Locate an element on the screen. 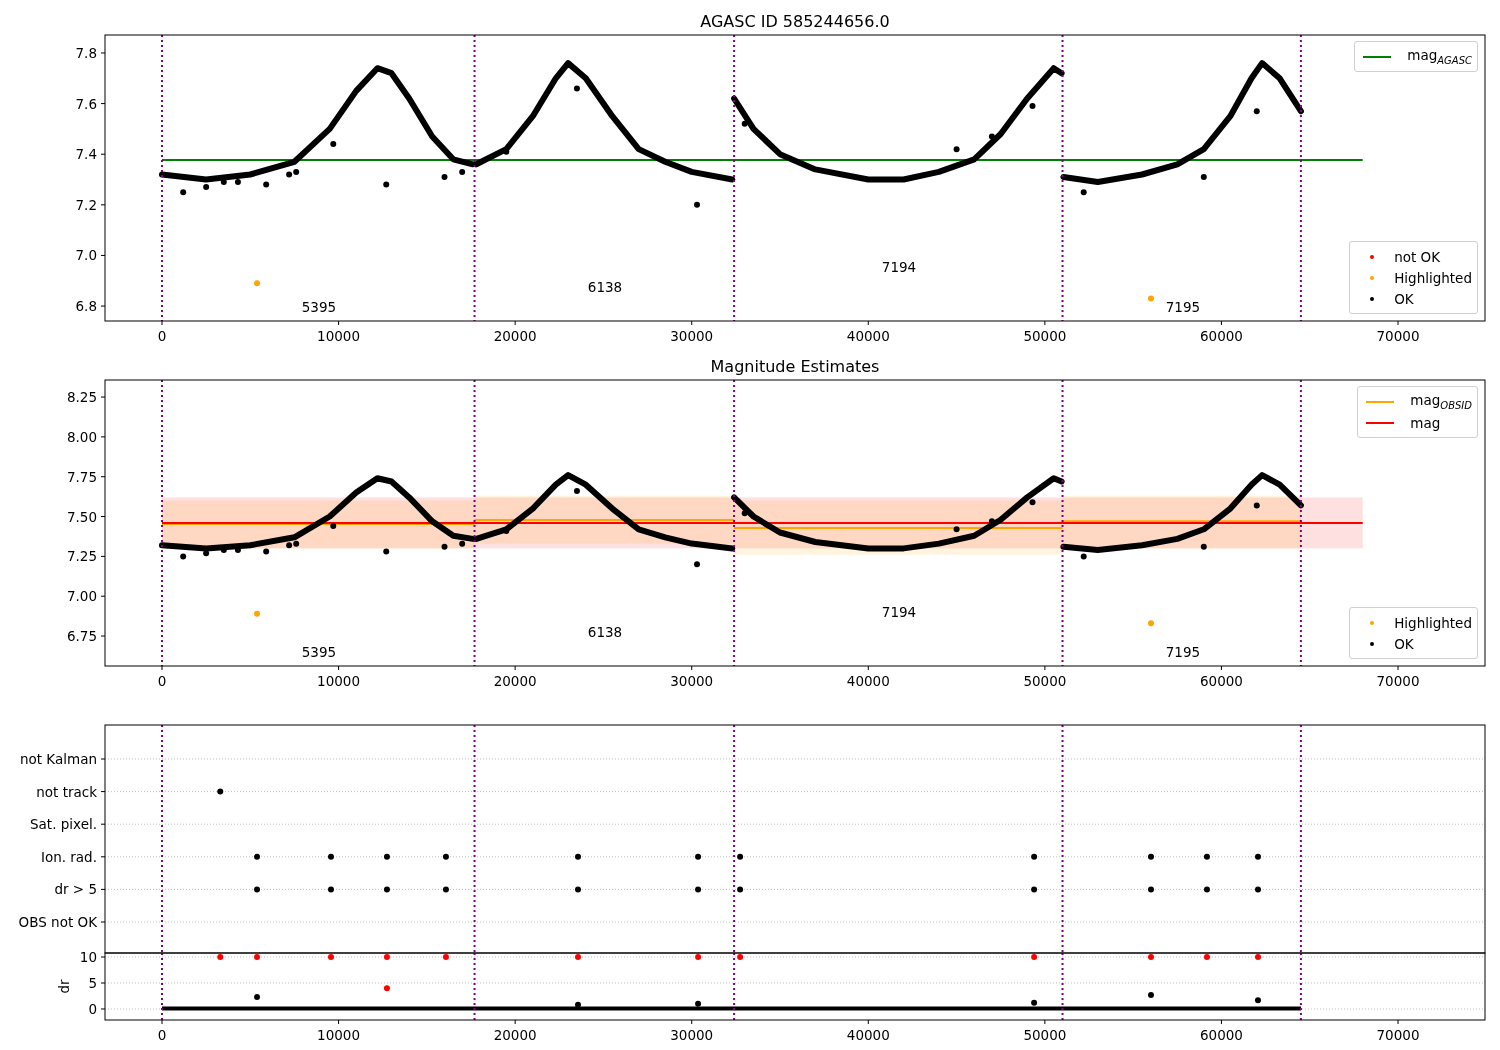 The height and width of the screenshot is (1050, 1500). legend-label: mag$_{OBSID}$ is located at coordinates (1441, 401).